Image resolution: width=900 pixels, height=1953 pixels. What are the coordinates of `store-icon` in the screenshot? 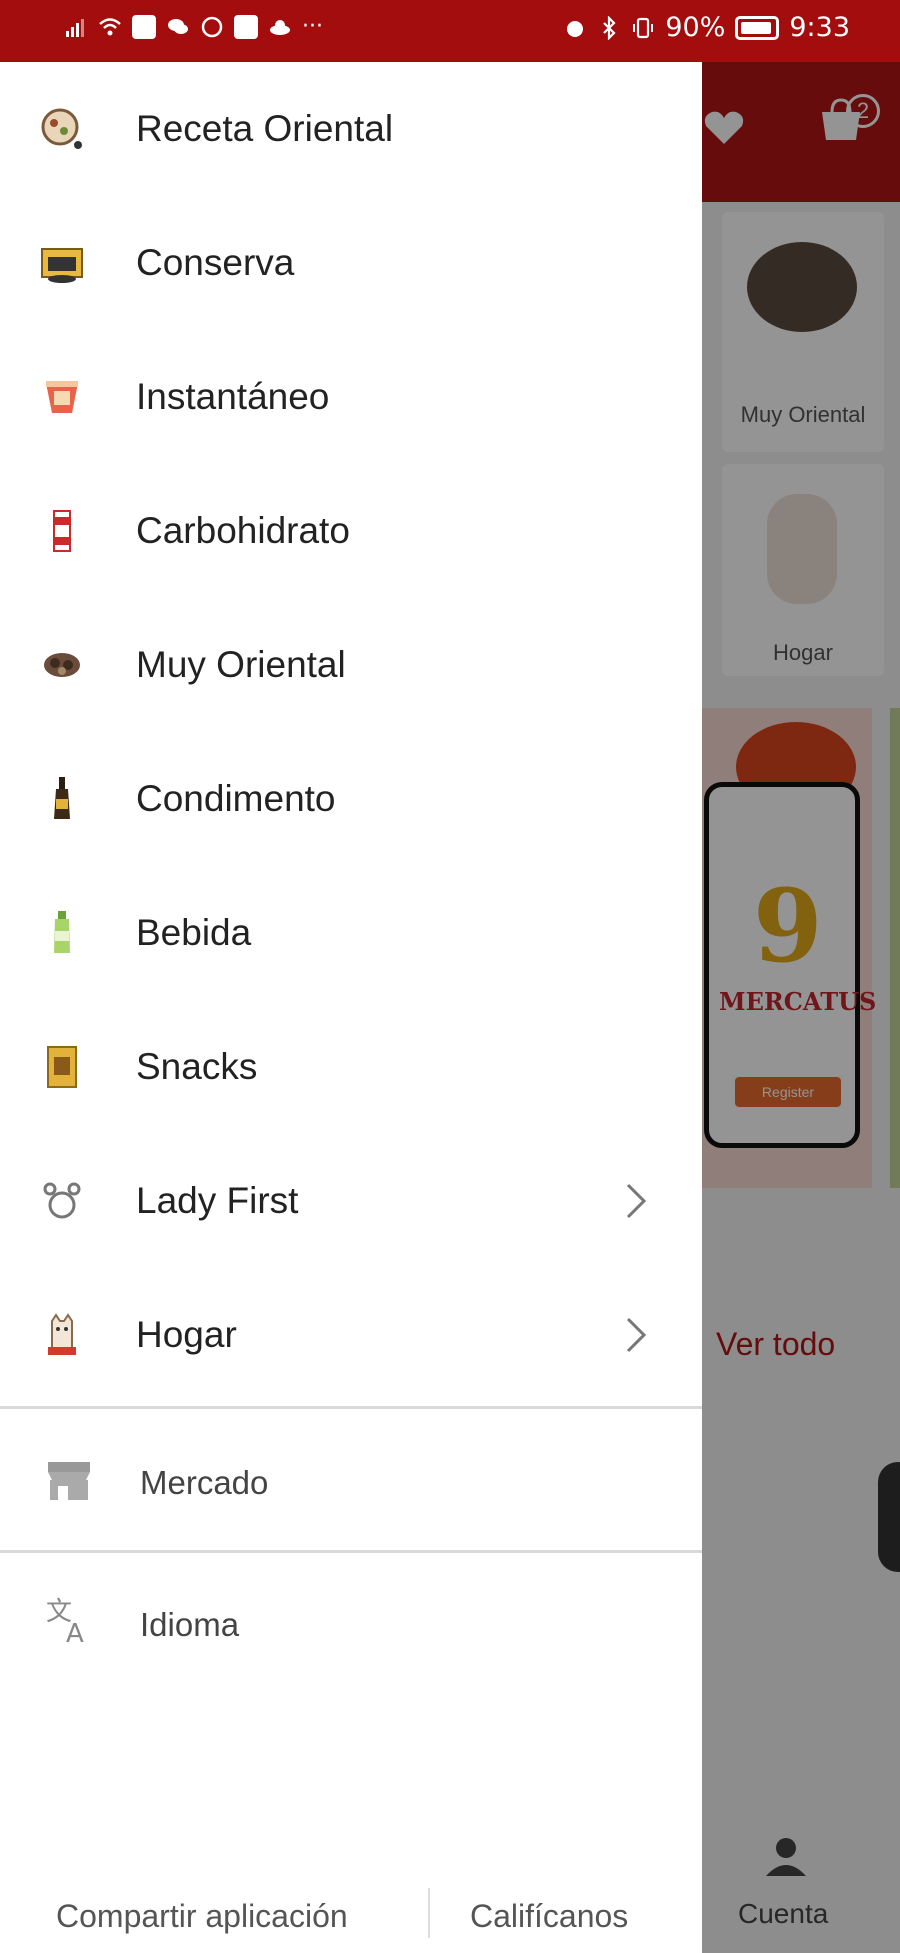 It's located at (69, 1481).